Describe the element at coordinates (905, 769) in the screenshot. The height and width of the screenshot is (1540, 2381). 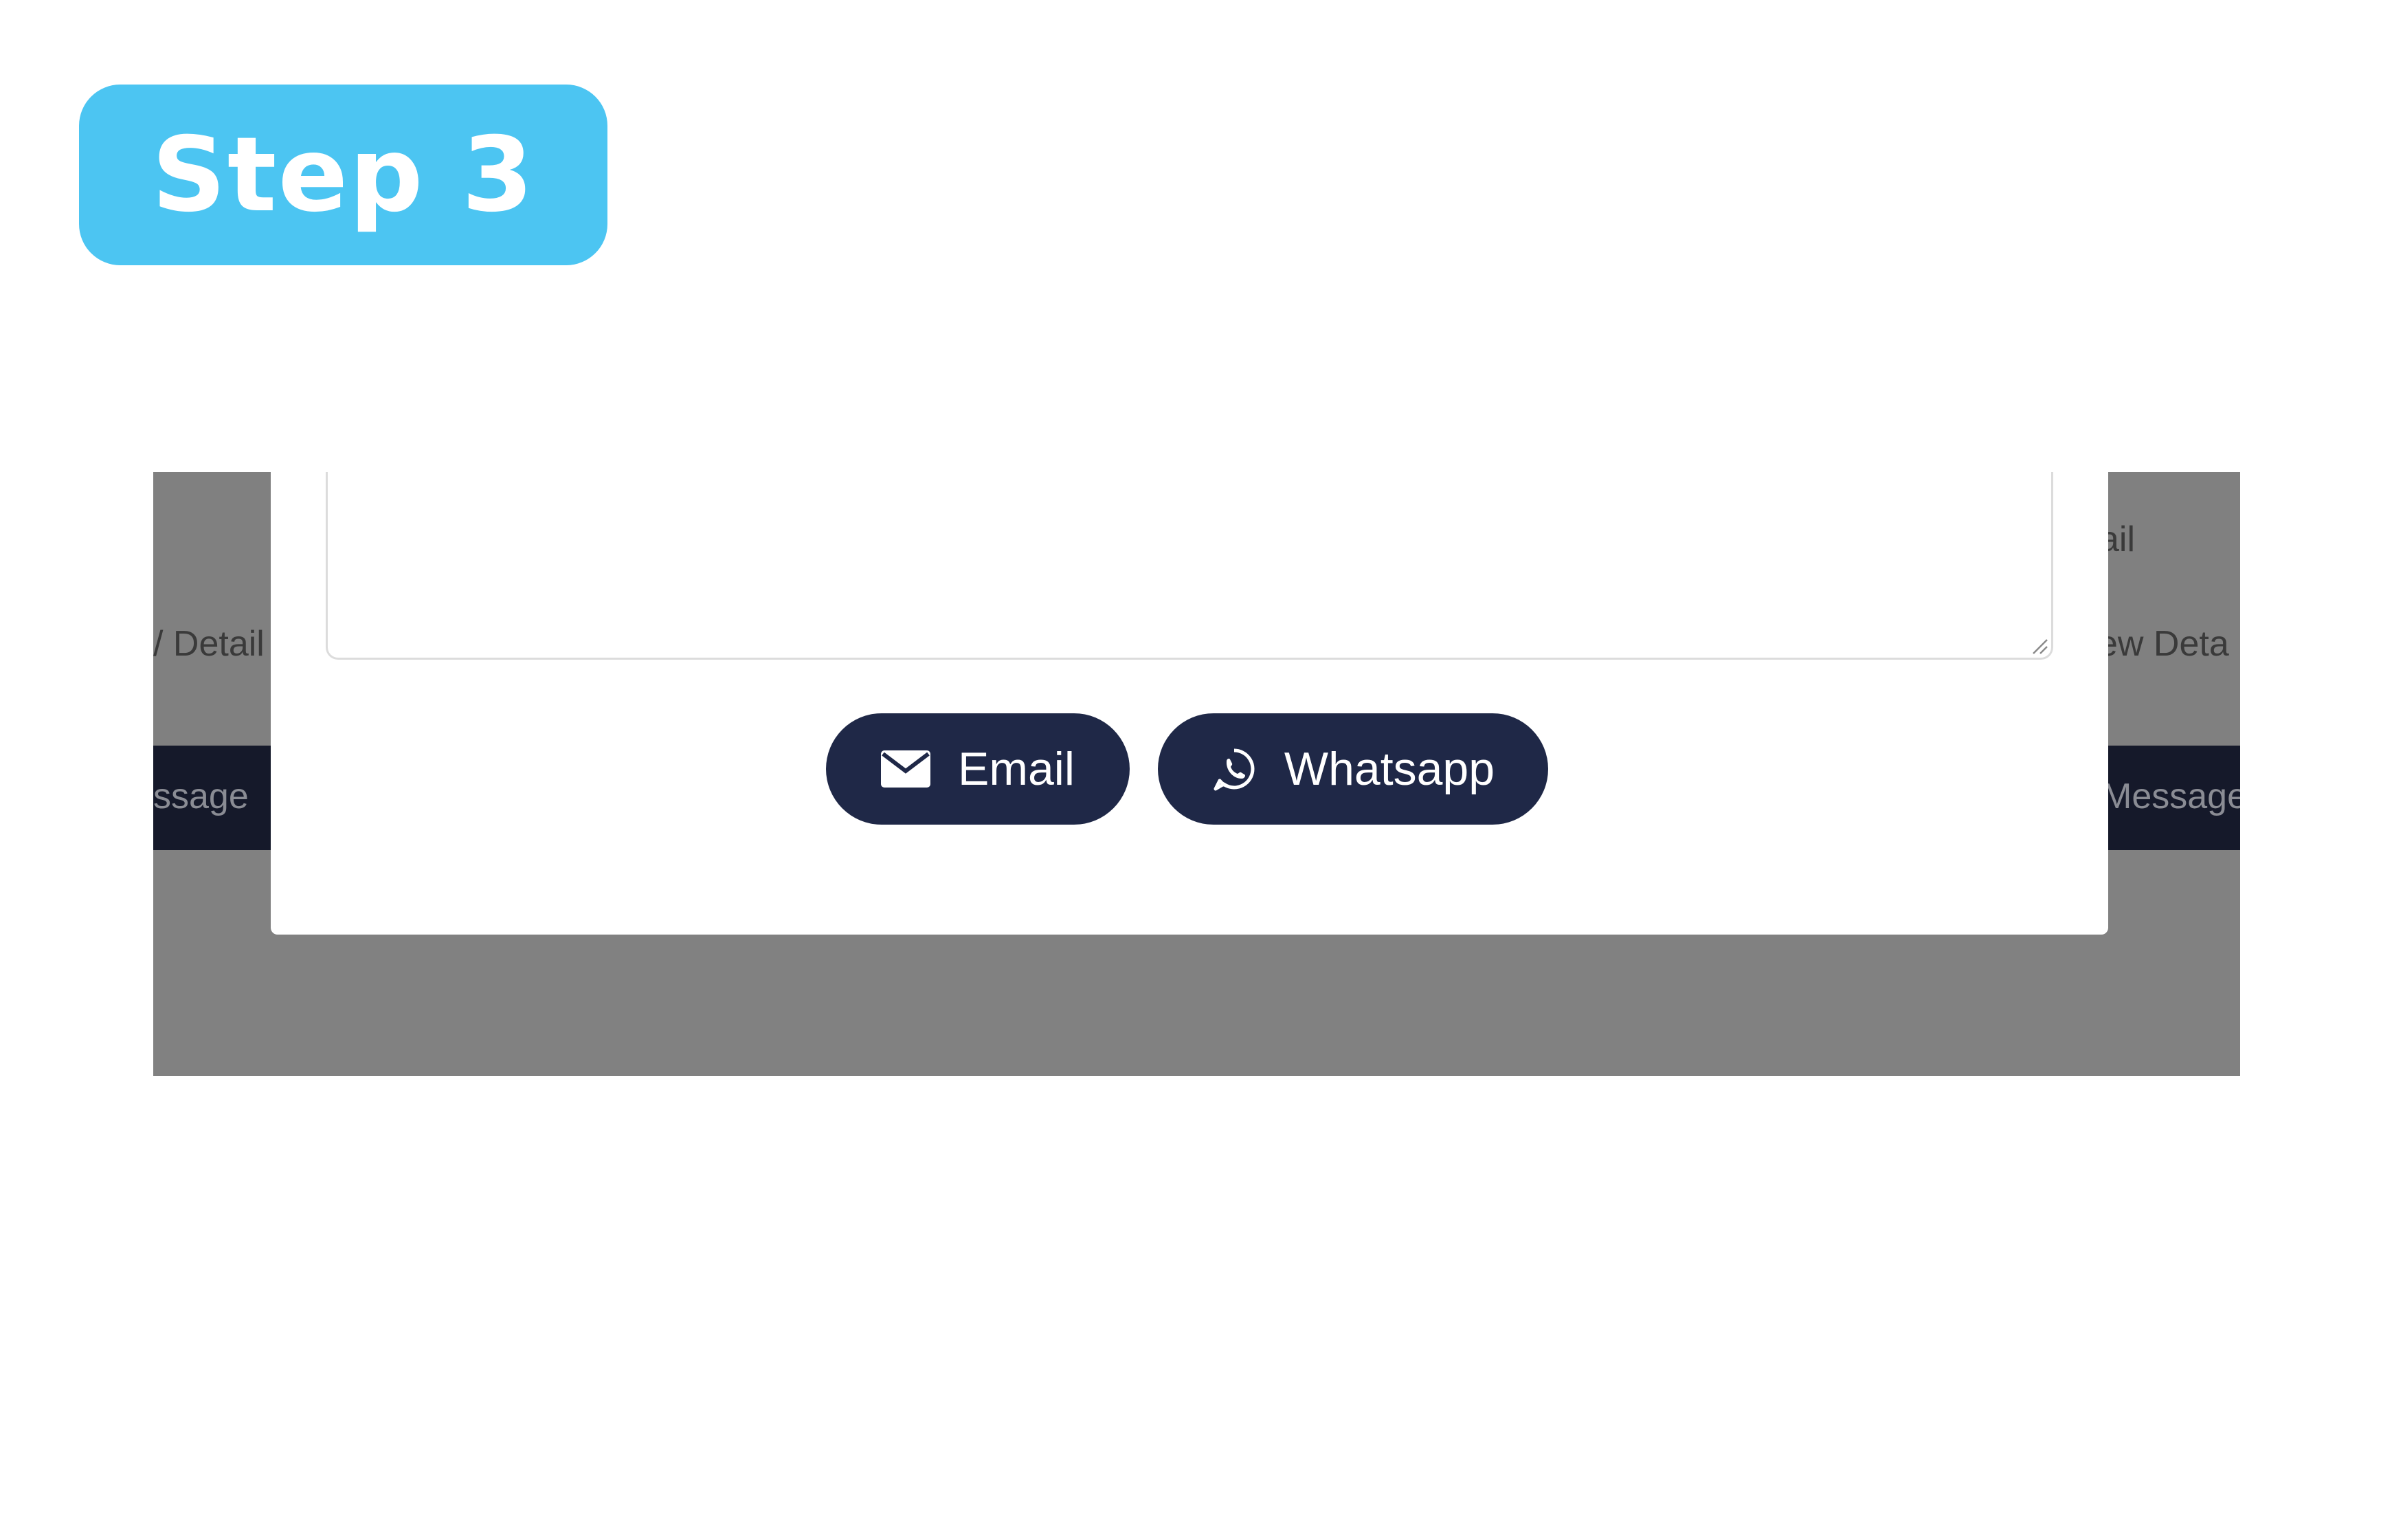
I see `envelope-icon` at that location.